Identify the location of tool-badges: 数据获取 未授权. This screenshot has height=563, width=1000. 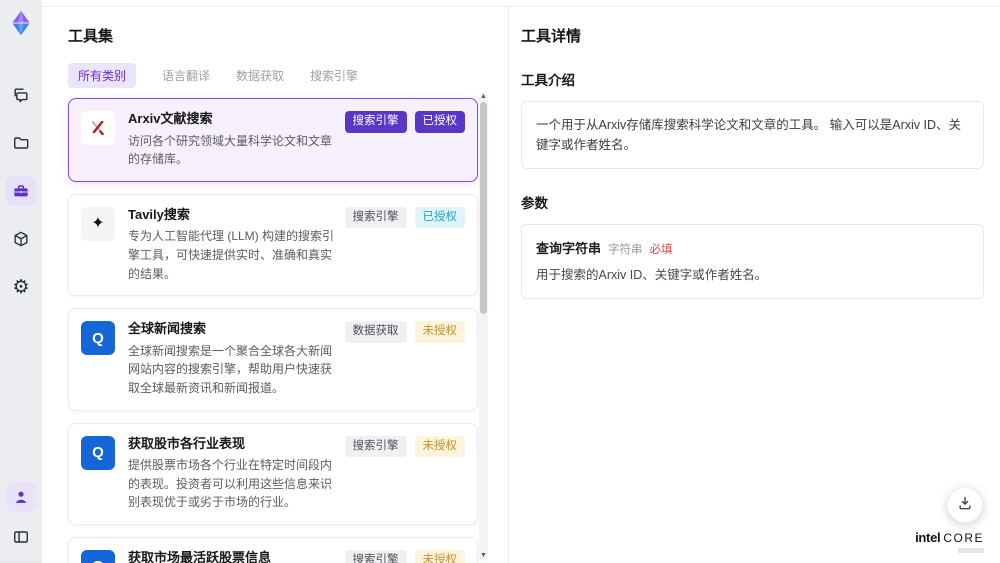
(404, 332).